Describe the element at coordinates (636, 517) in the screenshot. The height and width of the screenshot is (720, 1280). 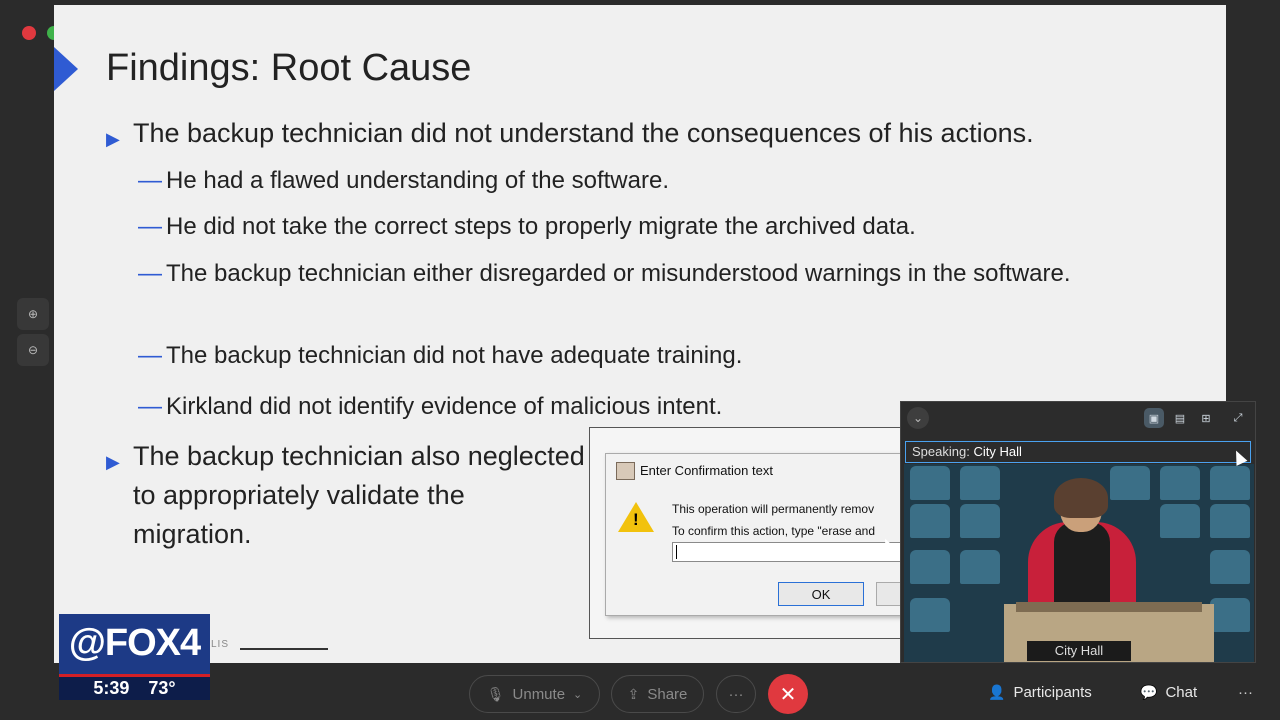
I see `warning-icon: !` at that location.